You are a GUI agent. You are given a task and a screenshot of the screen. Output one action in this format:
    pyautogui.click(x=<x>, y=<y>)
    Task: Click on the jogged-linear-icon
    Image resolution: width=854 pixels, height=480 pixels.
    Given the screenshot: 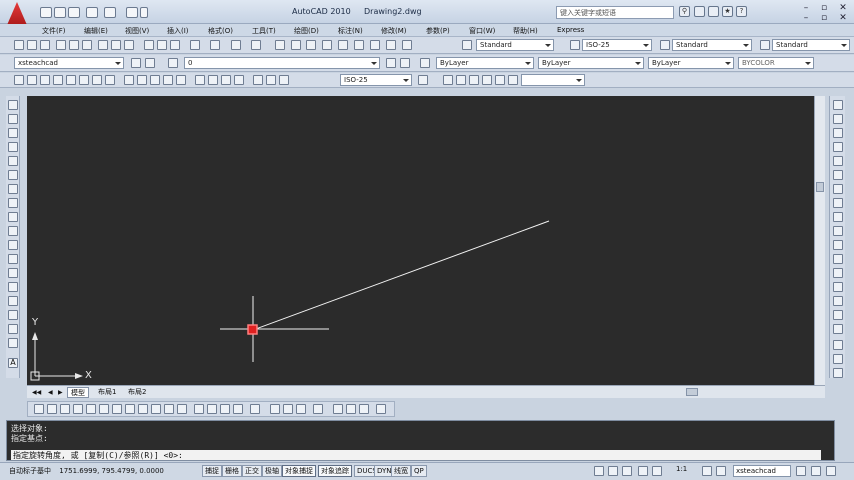 What is the action you would take?
    pyautogui.click(x=239, y=80)
    